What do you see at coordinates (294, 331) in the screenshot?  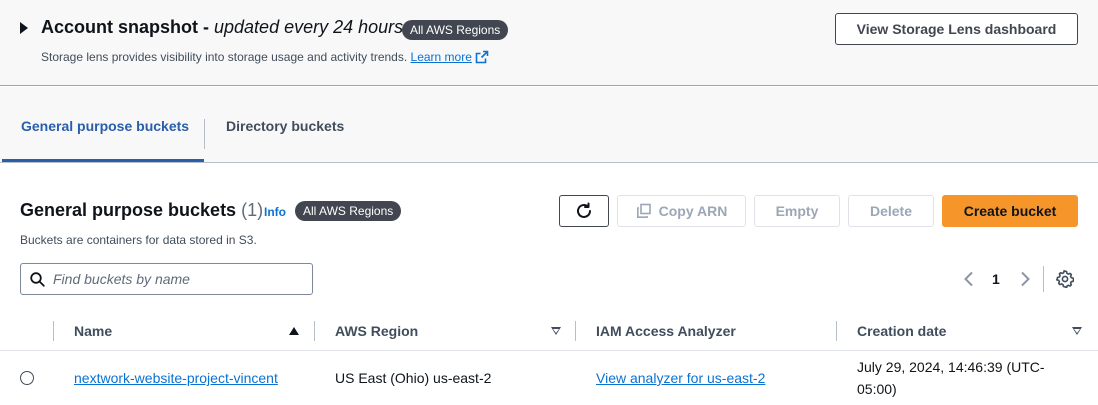 I see `sort-ascending-icon` at bounding box center [294, 331].